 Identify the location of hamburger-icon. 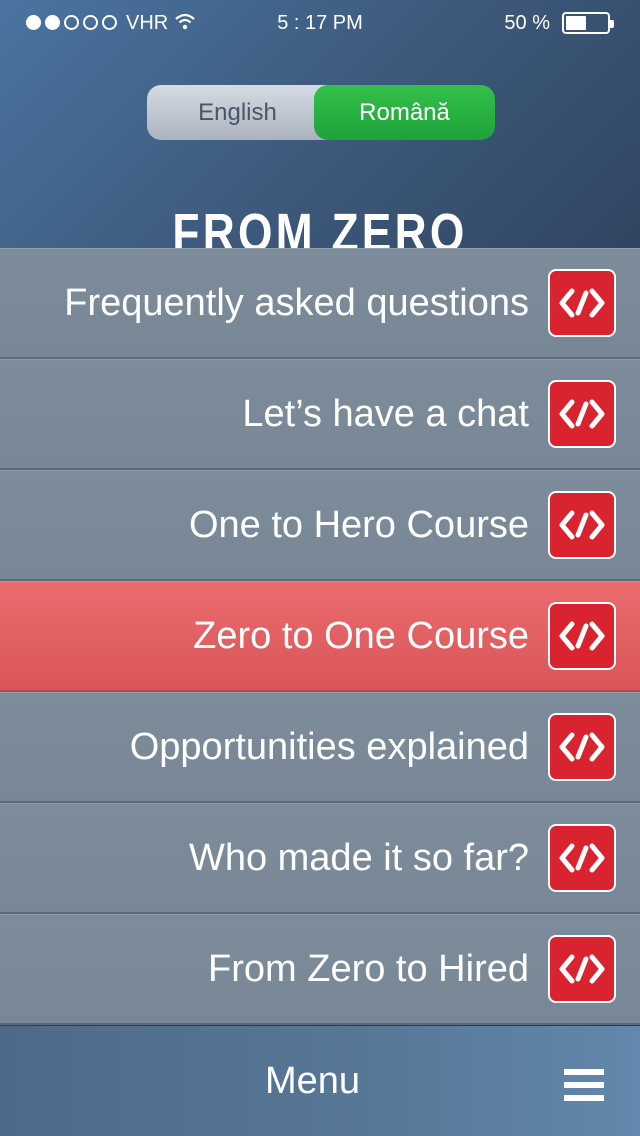
(584, 1086).